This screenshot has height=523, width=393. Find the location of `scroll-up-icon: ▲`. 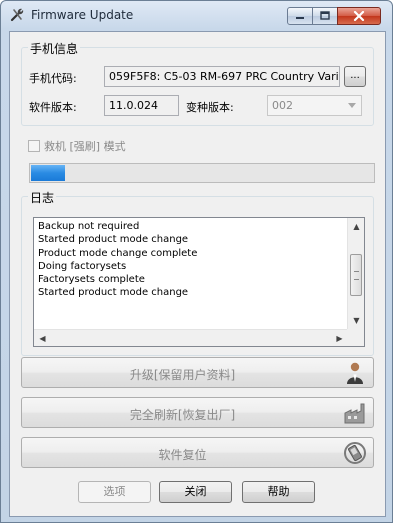

scroll-up-icon: ▲ is located at coordinates (356, 226).